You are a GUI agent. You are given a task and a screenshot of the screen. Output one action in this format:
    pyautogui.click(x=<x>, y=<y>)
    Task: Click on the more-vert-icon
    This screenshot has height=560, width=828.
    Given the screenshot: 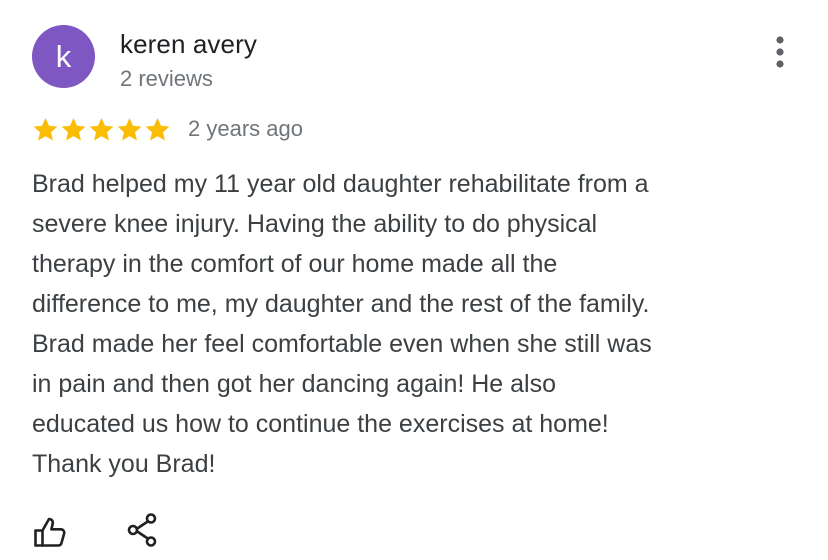 What is the action you would take?
    pyautogui.click(x=780, y=52)
    